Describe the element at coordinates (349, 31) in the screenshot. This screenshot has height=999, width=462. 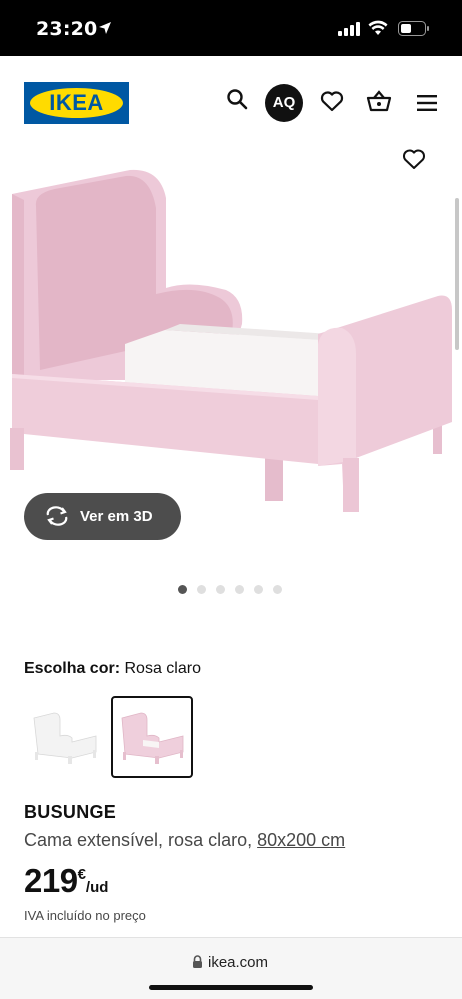
I see `cellular-signal-icon` at that location.